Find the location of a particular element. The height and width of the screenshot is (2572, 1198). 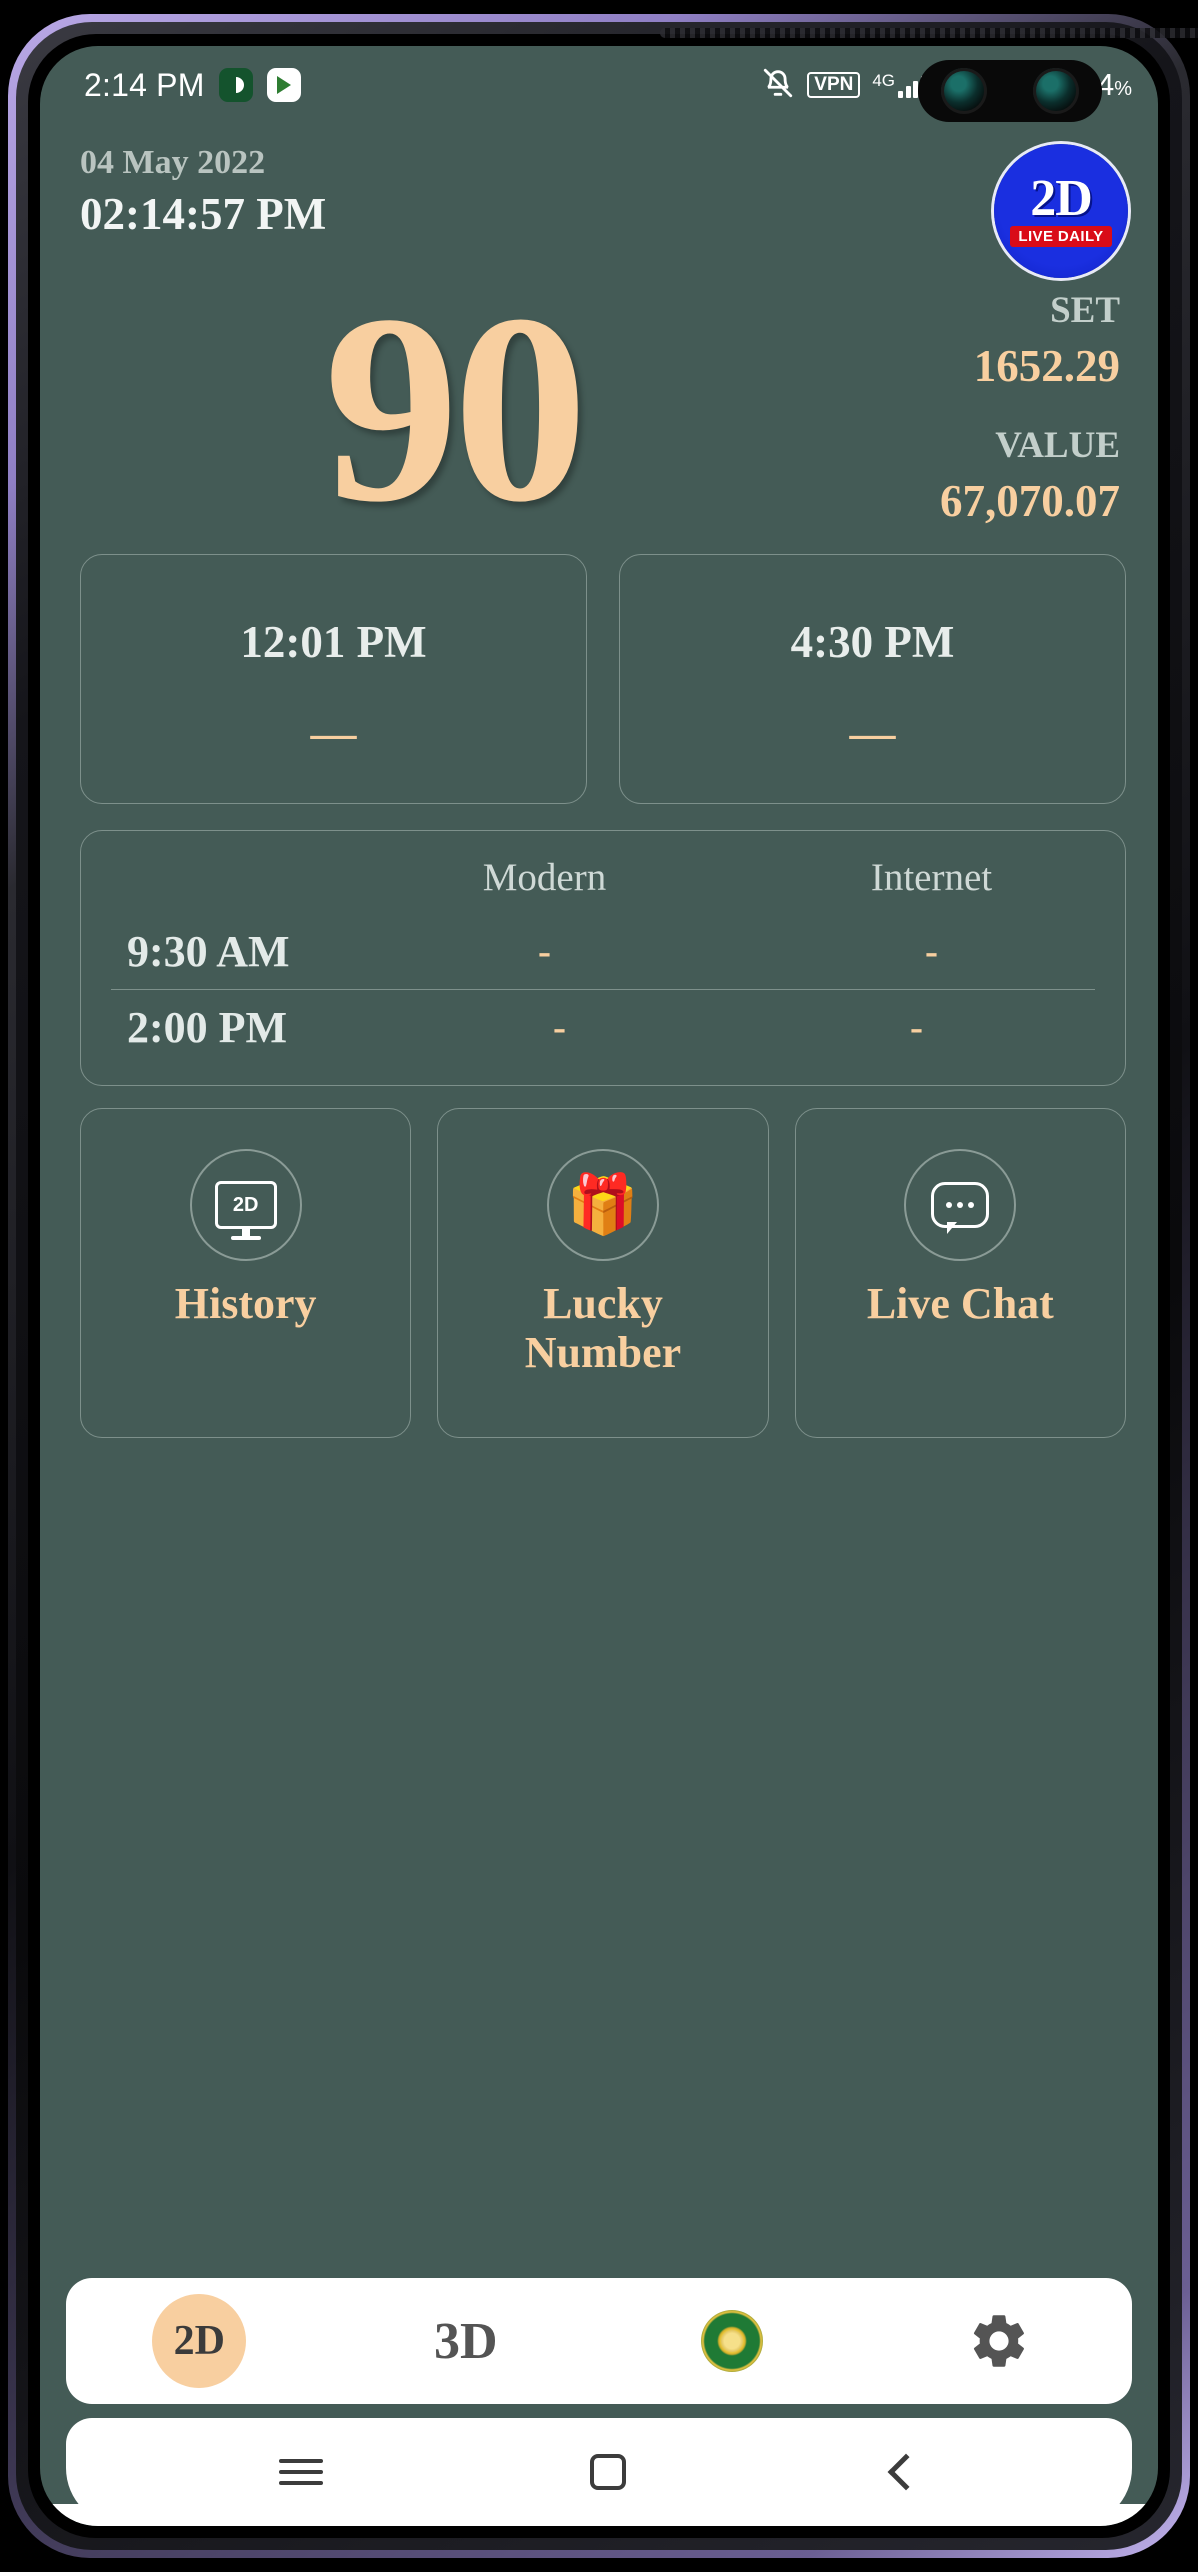

lucky-number-button-label: Lucky Number is located at coordinates (603, 1328).